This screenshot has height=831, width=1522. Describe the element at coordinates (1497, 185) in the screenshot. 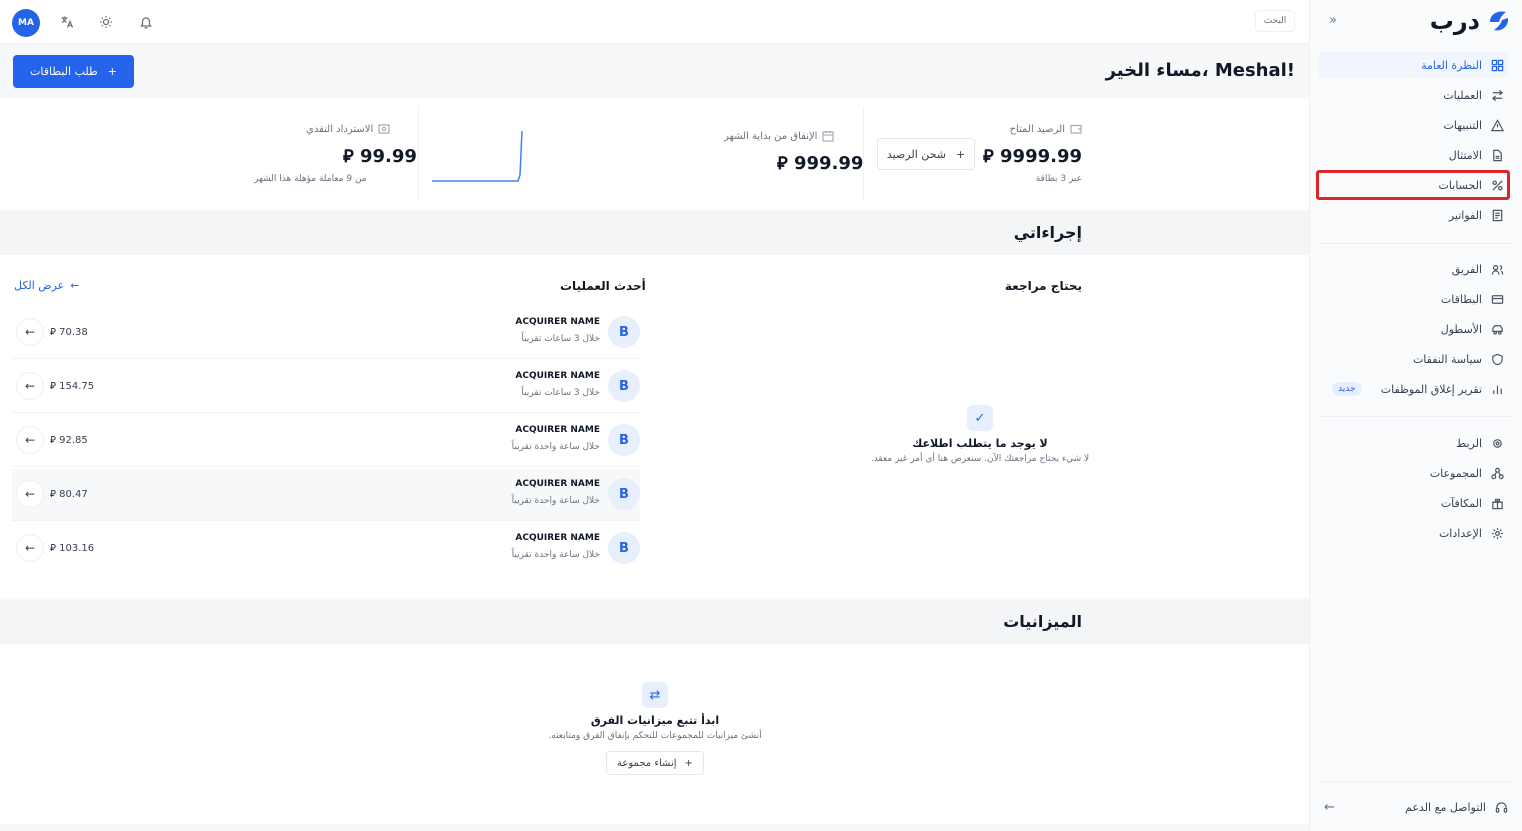

I see `accounts-icon` at that location.